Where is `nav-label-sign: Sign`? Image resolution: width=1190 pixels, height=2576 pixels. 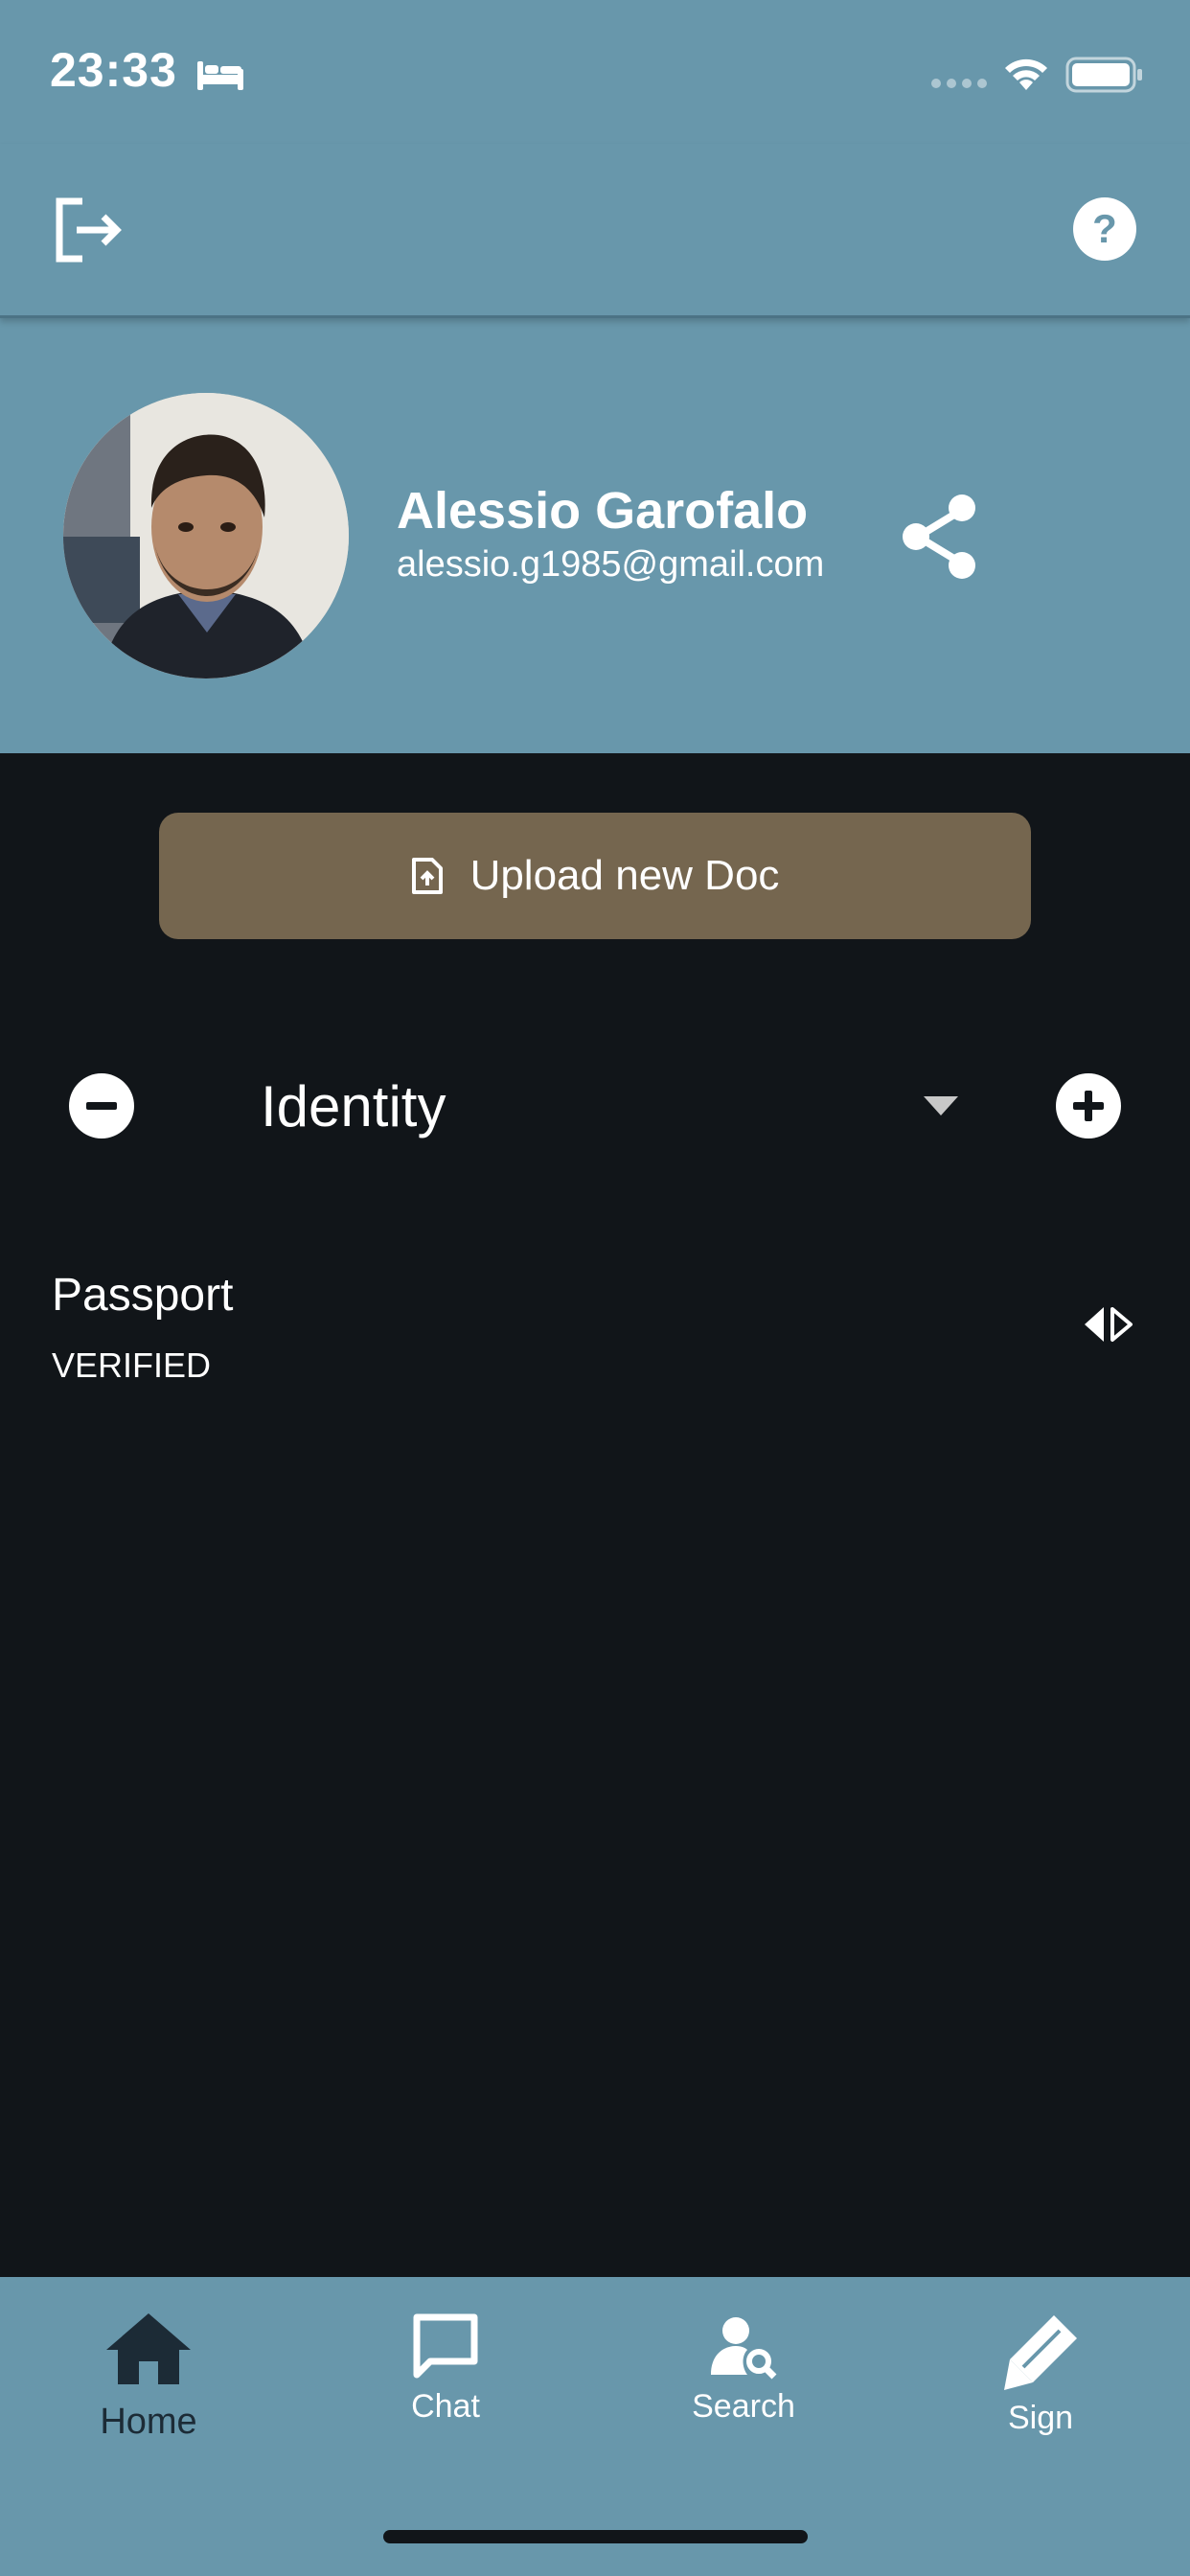 nav-label-sign: Sign is located at coordinates (1040, 2418).